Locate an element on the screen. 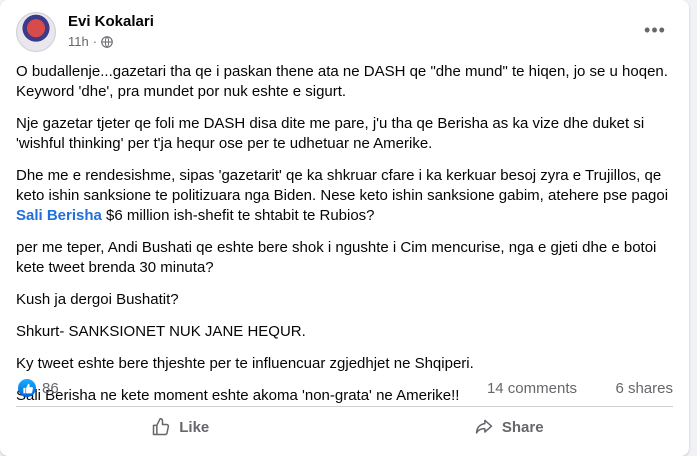 This screenshot has width=697, height=456. shares-count: 6 shares is located at coordinates (644, 388).